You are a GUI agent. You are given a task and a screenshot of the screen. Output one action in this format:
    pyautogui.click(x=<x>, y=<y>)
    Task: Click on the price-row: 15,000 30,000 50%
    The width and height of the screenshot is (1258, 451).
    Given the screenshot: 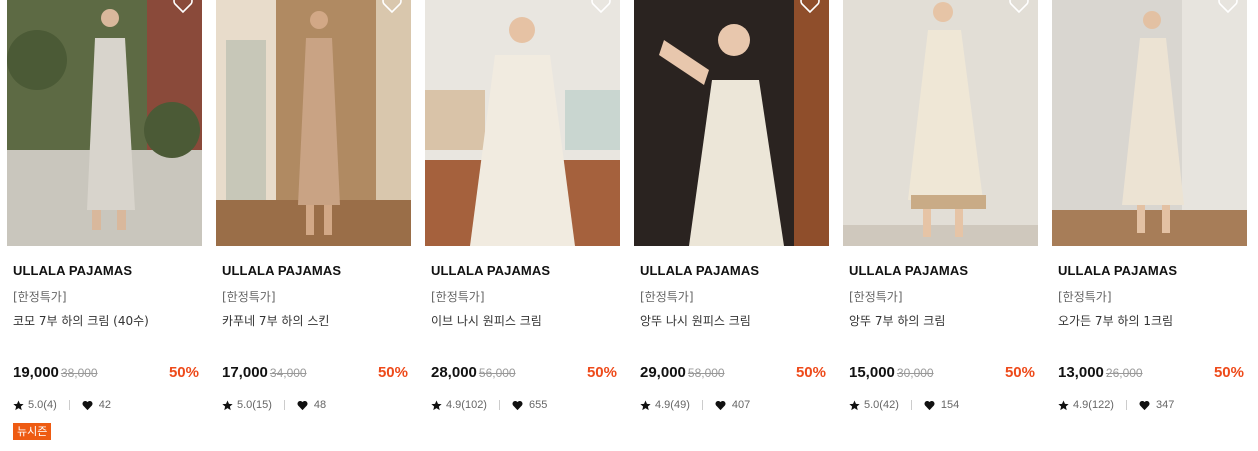 What is the action you would take?
    pyautogui.click(x=942, y=374)
    